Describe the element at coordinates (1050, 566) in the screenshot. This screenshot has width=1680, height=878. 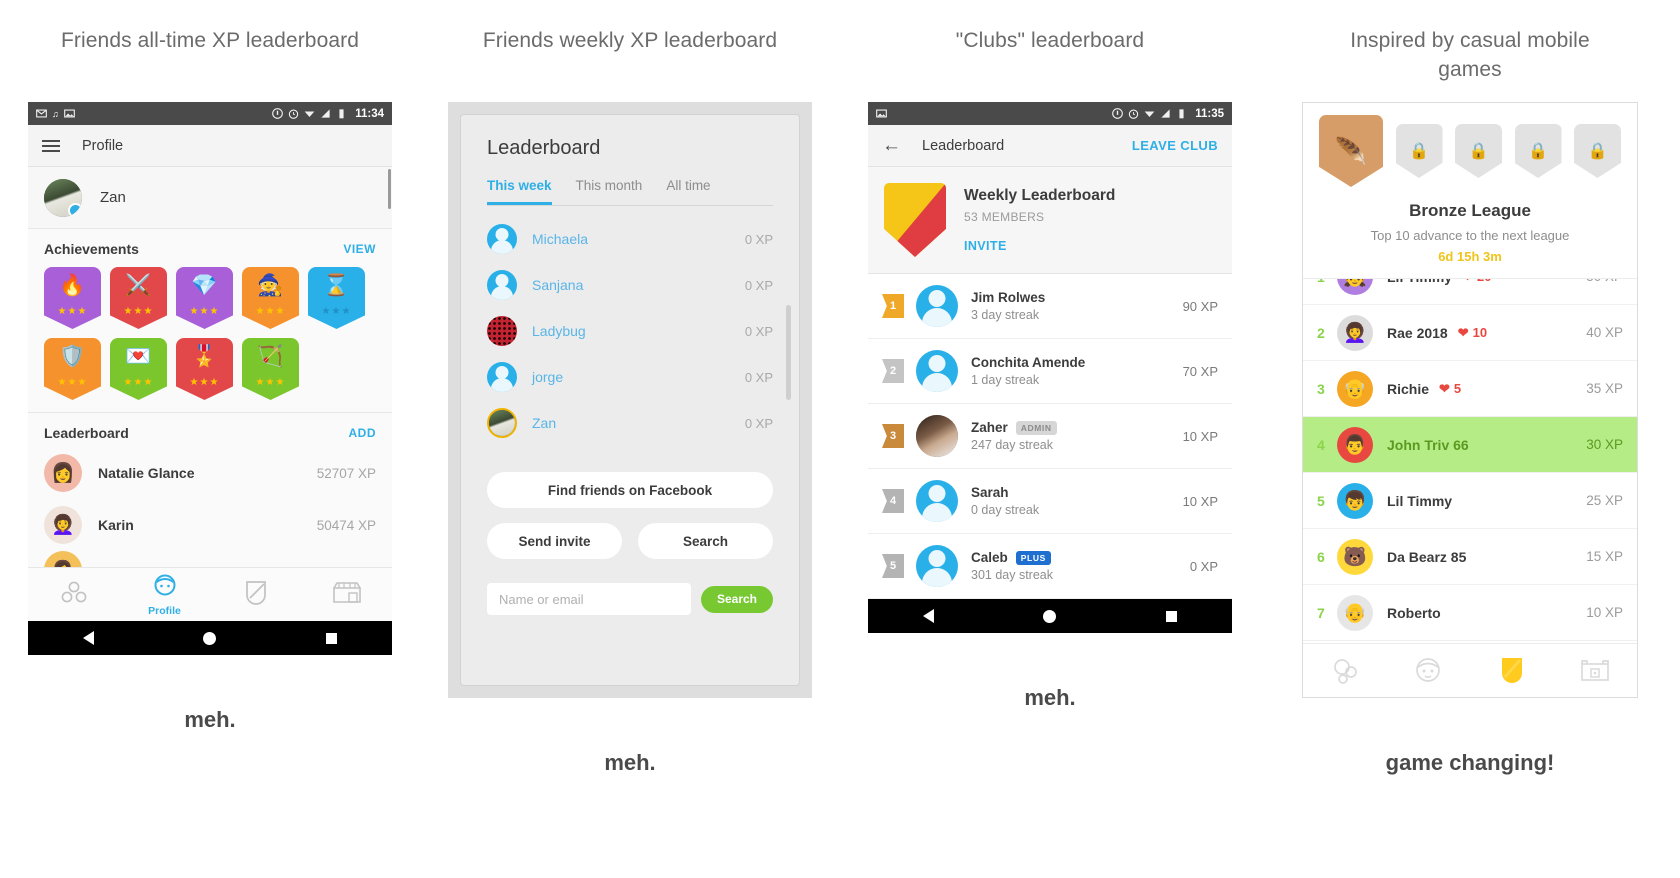
I see `club-leaderboard-row: 5 Caleb PLUS 301 day streak 0 XP` at that location.